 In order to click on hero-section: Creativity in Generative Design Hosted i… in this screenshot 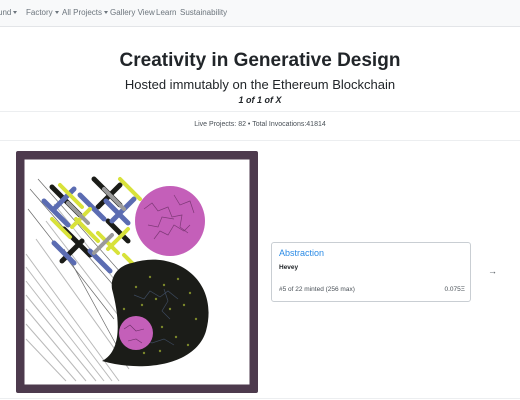, I will do `click(260, 76)`.